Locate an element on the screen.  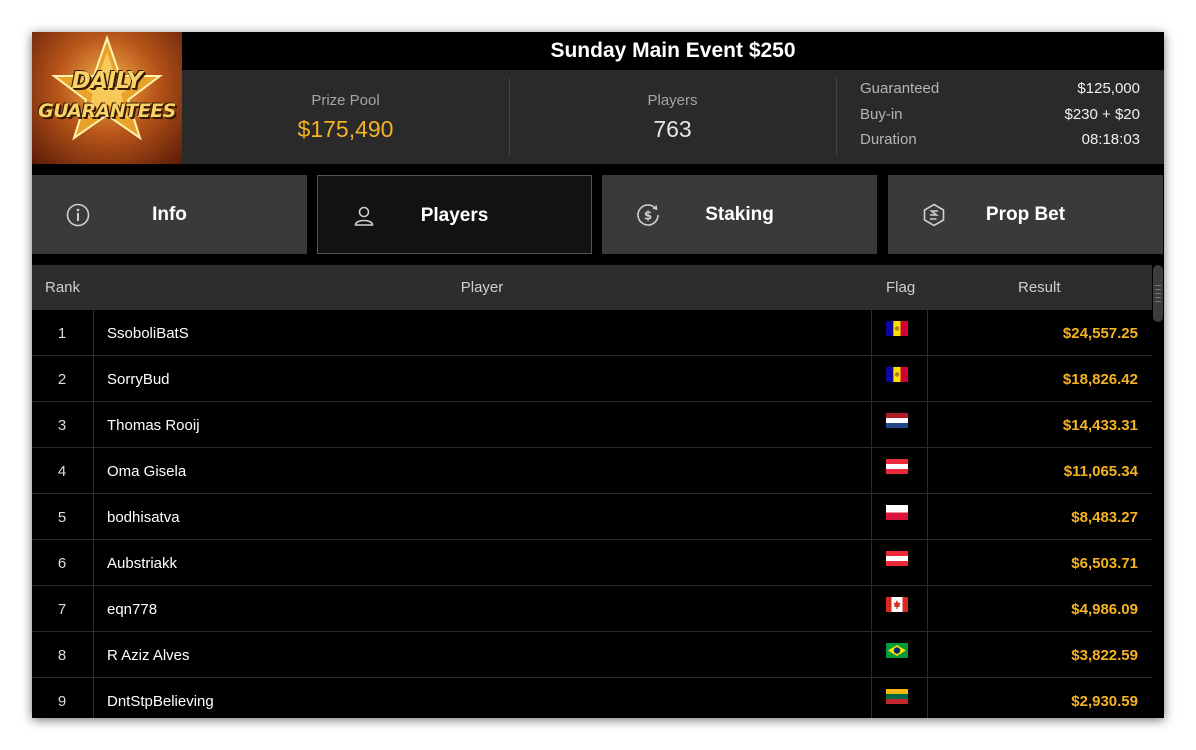
rank-cell: 2 is located at coordinates (62, 379).